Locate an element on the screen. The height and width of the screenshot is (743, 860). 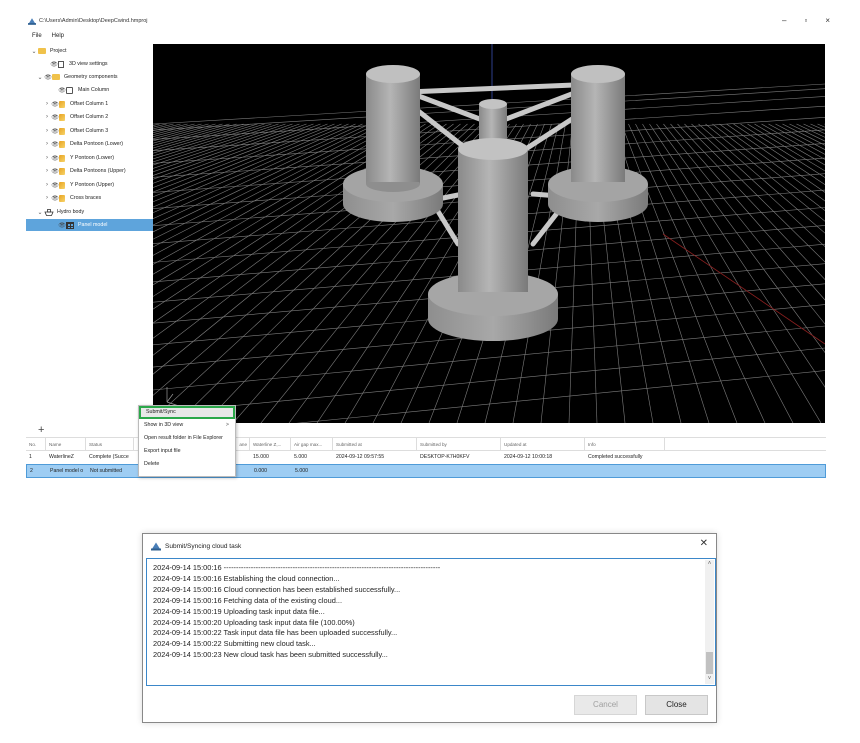
tree-item-main-column: 👁 Main Column is located at coordinates (83, 90).